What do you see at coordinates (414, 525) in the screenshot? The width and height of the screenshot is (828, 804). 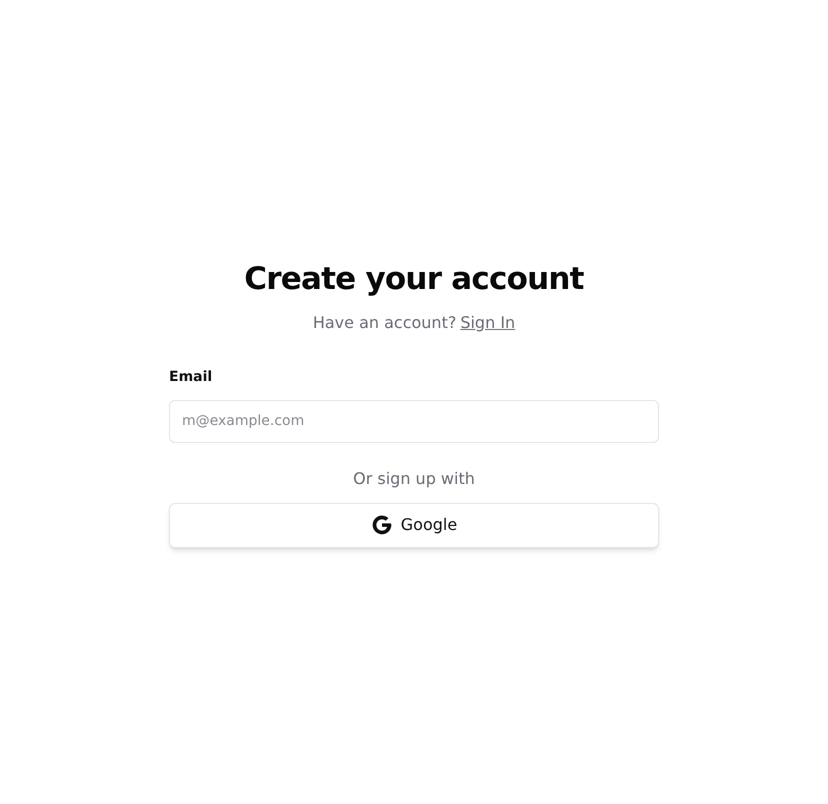 I see `google-button: Google` at bounding box center [414, 525].